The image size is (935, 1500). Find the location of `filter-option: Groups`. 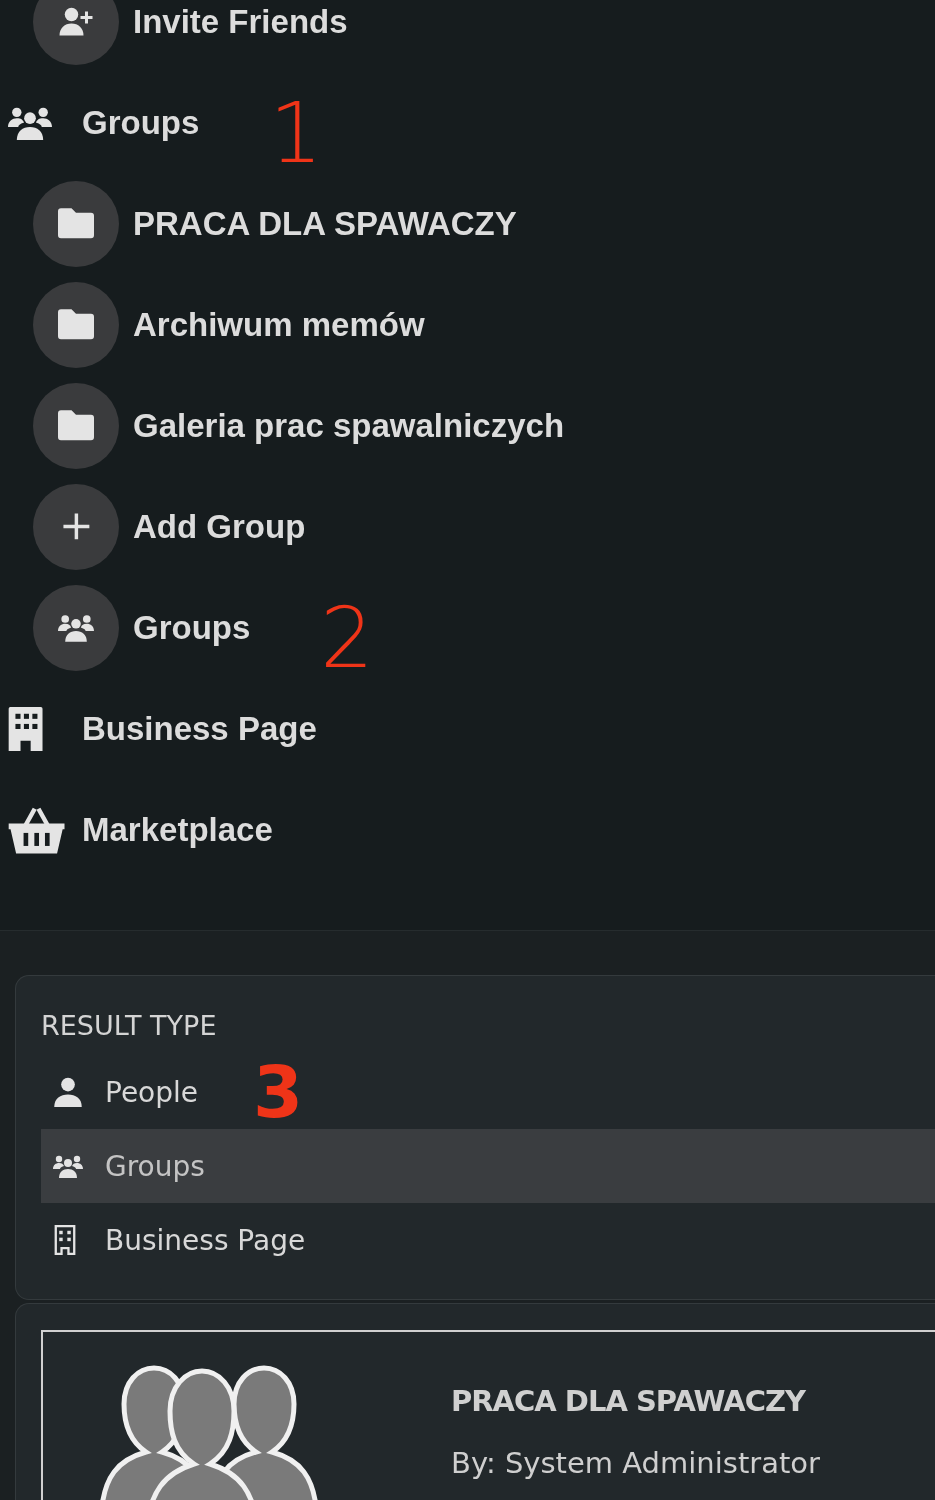

filter-option: Groups is located at coordinates (488, 1166).